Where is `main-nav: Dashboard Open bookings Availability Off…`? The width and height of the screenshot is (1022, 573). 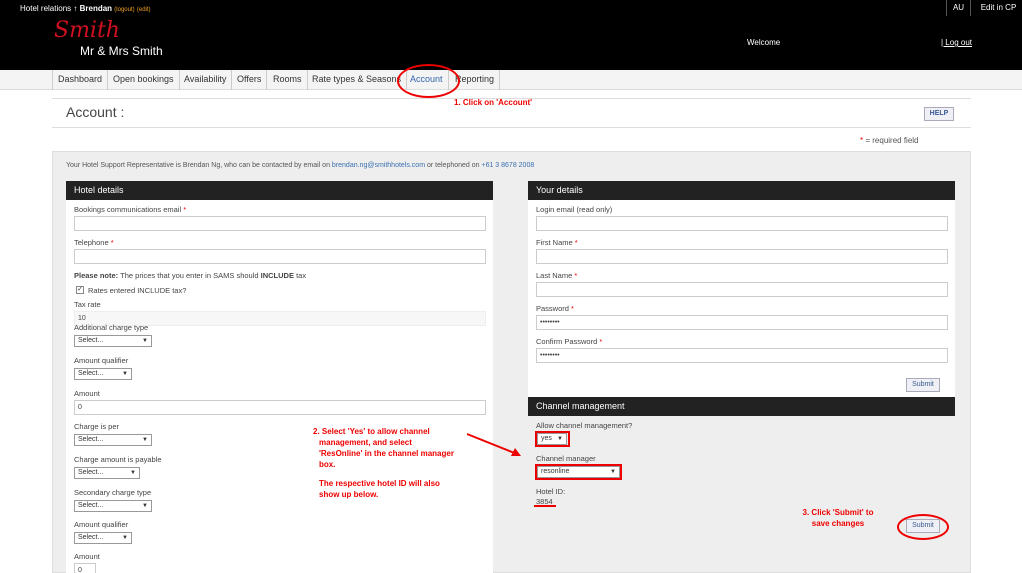 main-nav: Dashboard Open bookings Availability Off… is located at coordinates (511, 80).